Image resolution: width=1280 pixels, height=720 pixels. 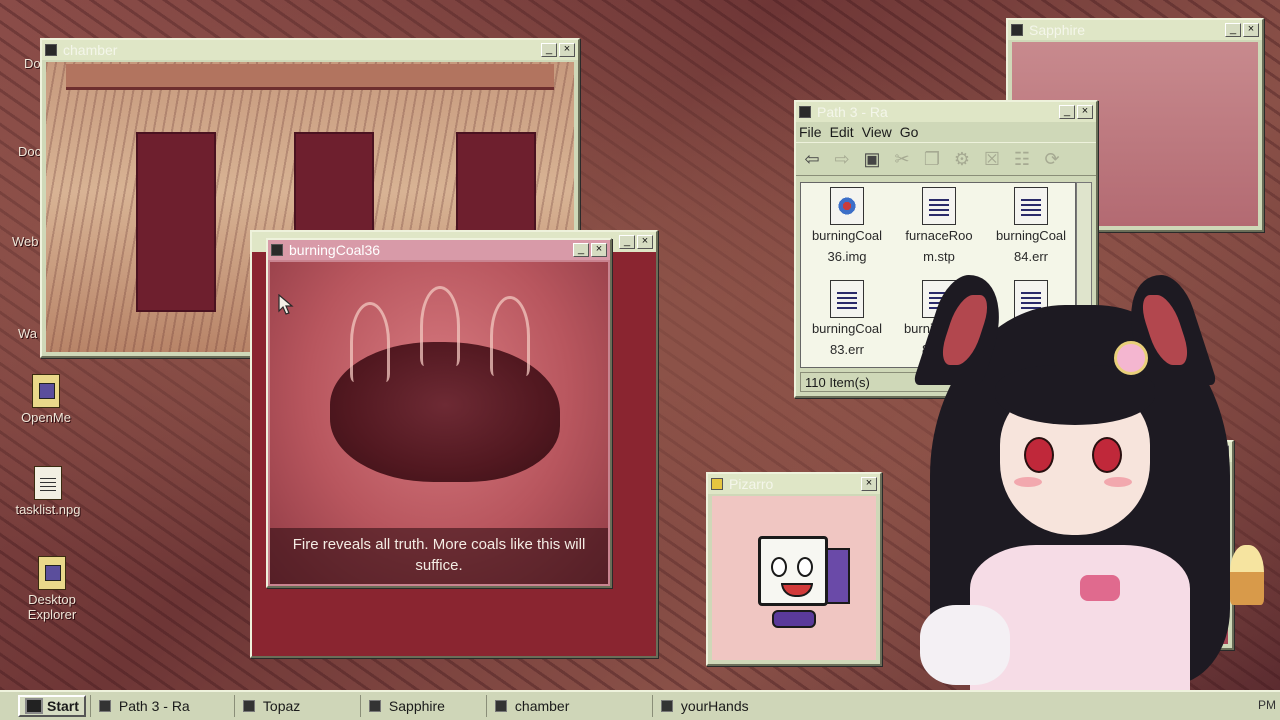 I want to click on pizarro-assistant-image, so click(x=794, y=578).